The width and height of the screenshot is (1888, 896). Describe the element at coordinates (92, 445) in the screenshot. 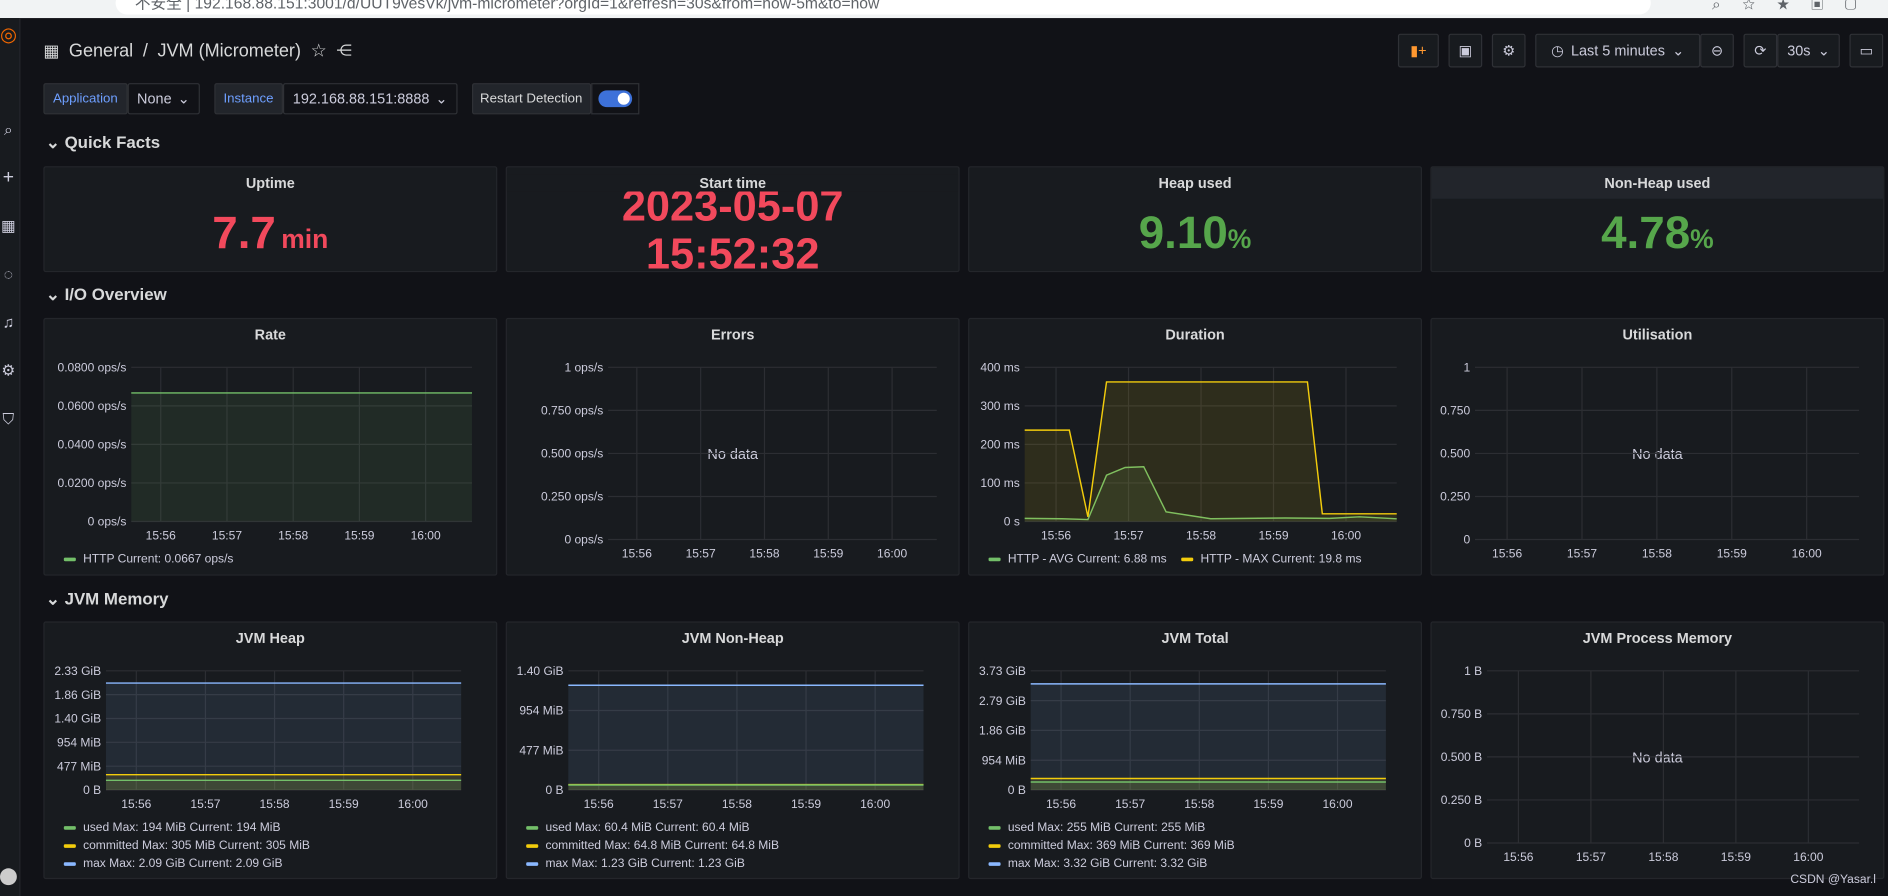

I see `y-tick-label: 0.0400 ops/s` at that location.